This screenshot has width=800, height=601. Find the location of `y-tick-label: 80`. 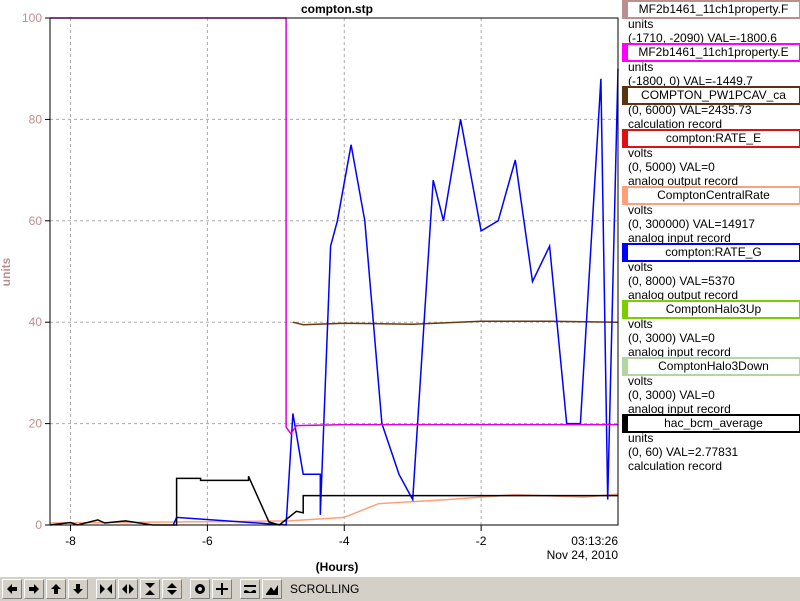

y-tick-label: 80 is located at coordinates (36, 119).